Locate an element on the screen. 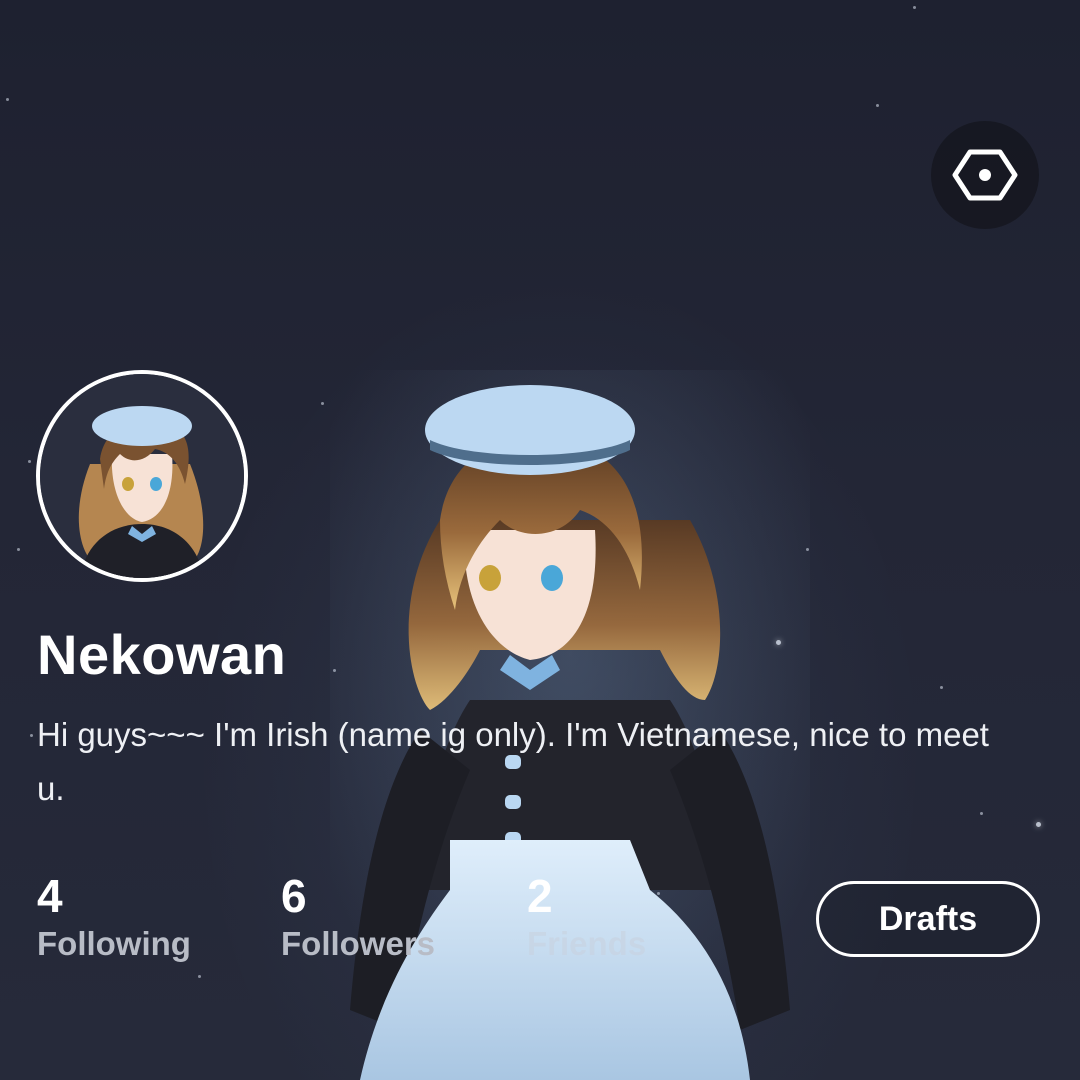  stat-friends: 2 Friends is located at coordinates (586, 917).